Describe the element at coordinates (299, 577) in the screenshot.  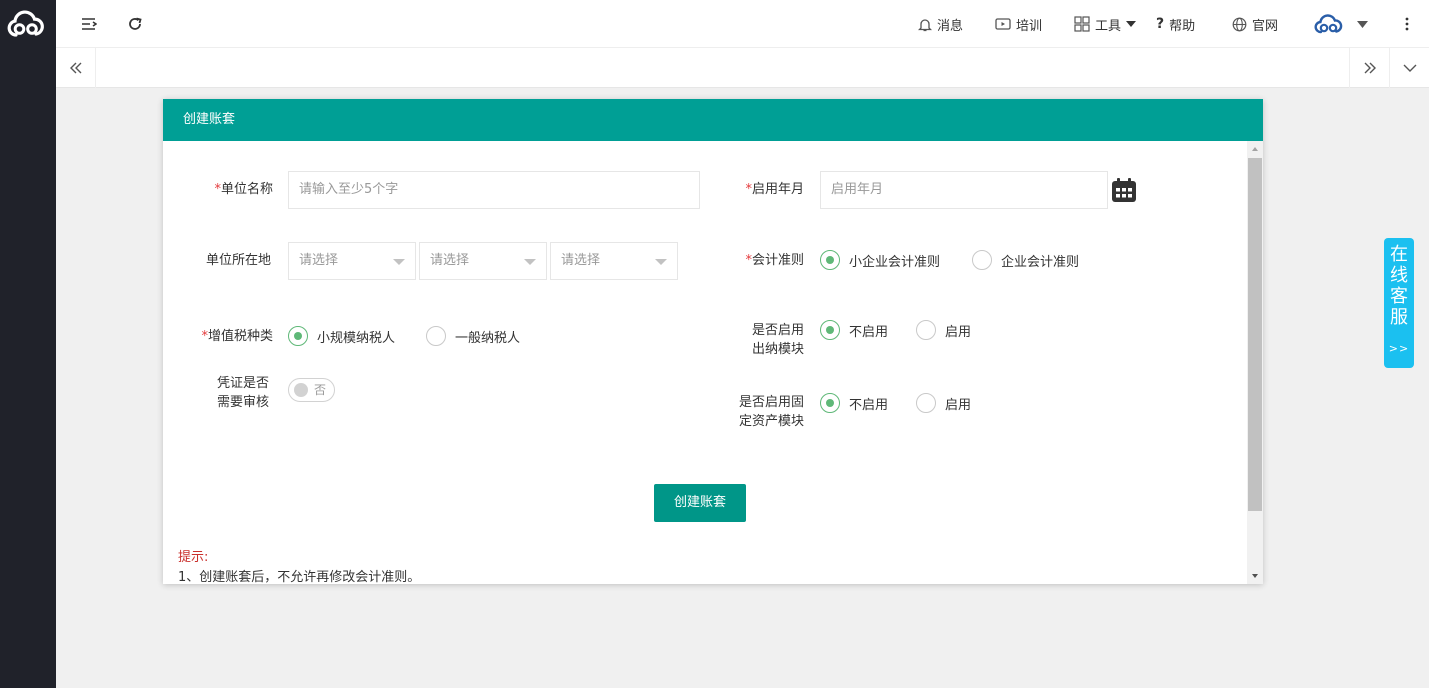
I see `tips-item: 1、创建账套后，不允许再修改会计准则。` at that location.